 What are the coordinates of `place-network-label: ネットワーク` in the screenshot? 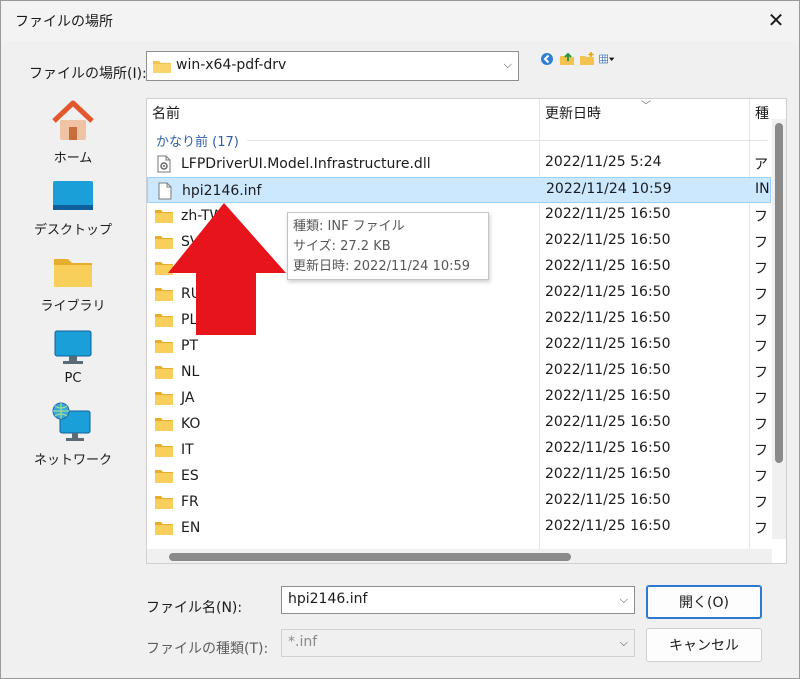 It's located at (72, 460).